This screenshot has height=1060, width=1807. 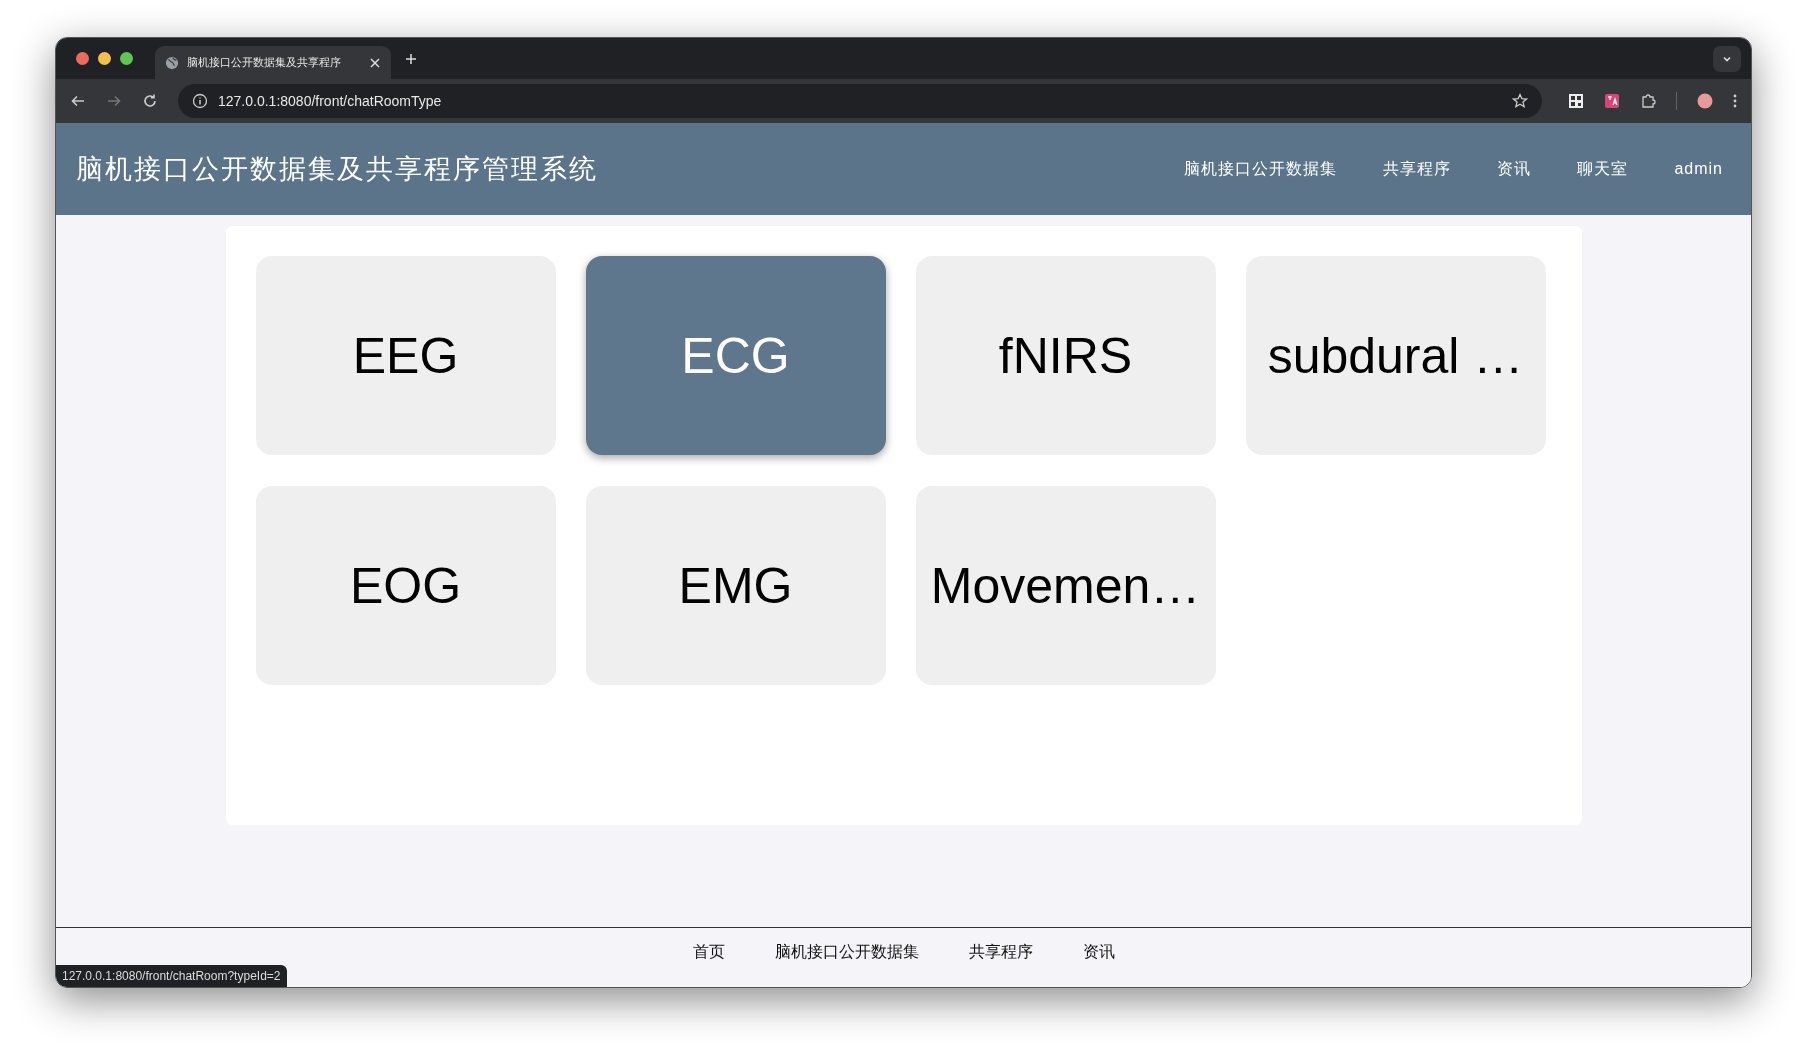 I want to click on footer-link: 资讯, so click(x=1098, y=952).